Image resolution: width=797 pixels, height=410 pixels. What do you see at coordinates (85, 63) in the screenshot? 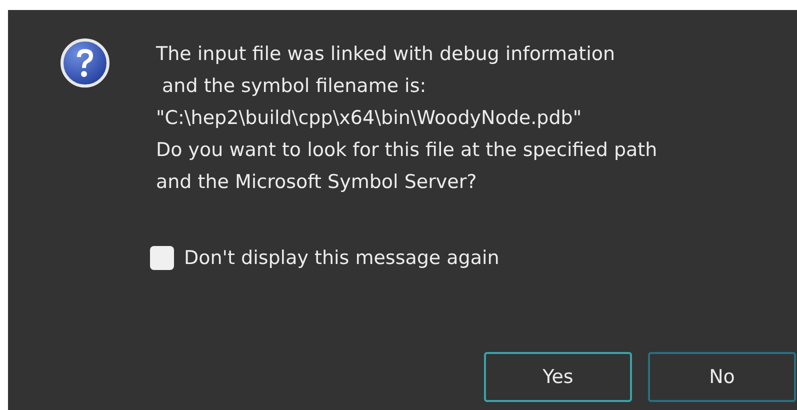
I see `question-icon` at bounding box center [85, 63].